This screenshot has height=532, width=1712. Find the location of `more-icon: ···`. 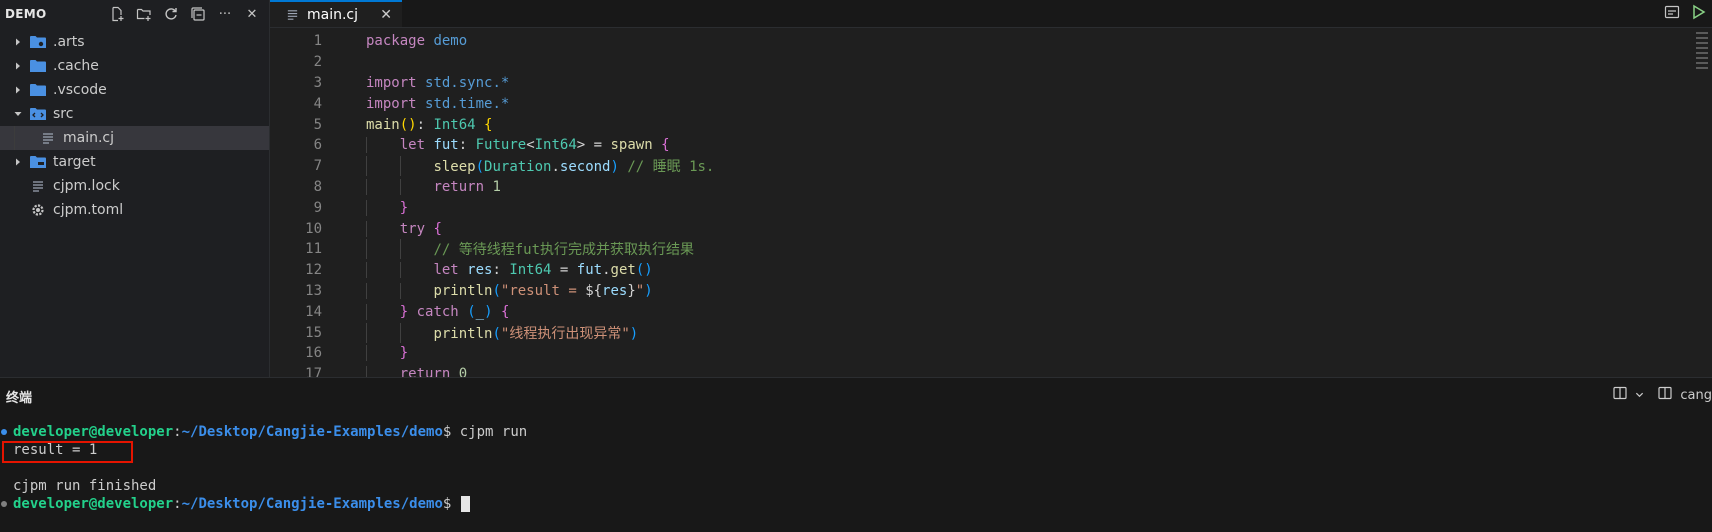

more-icon: ··· is located at coordinates (225, 14).